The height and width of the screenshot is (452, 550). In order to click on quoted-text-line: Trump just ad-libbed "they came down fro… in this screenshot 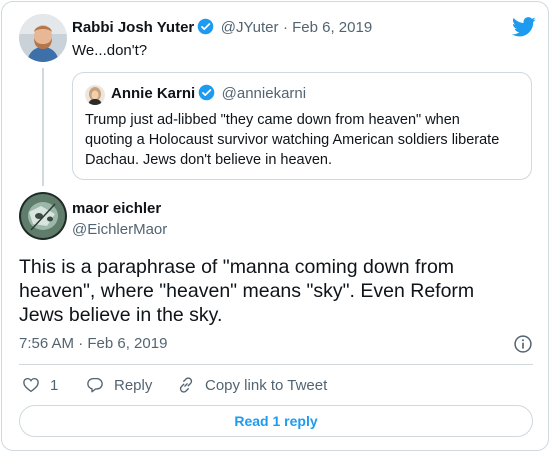, I will do `click(272, 120)`.